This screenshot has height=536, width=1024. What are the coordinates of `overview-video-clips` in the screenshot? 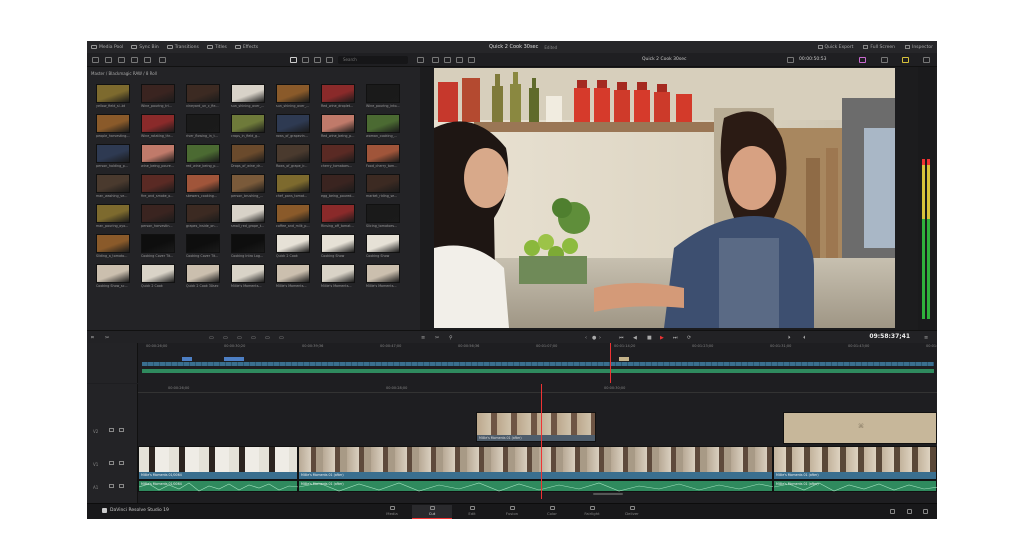 It's located at (538, 364).